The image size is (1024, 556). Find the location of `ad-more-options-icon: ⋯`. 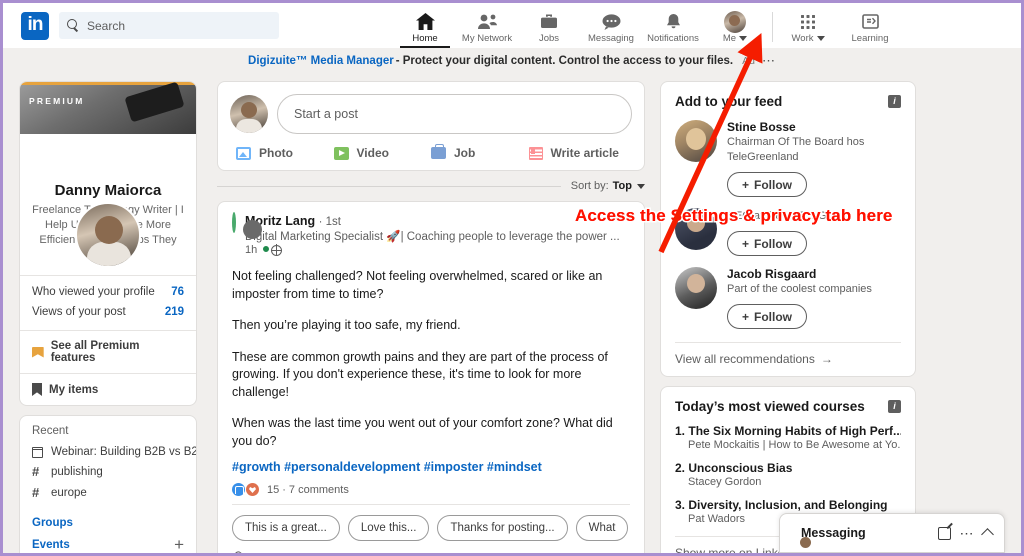

ad-more-options-icon: ⋯ is located at coordinates (769, 61).